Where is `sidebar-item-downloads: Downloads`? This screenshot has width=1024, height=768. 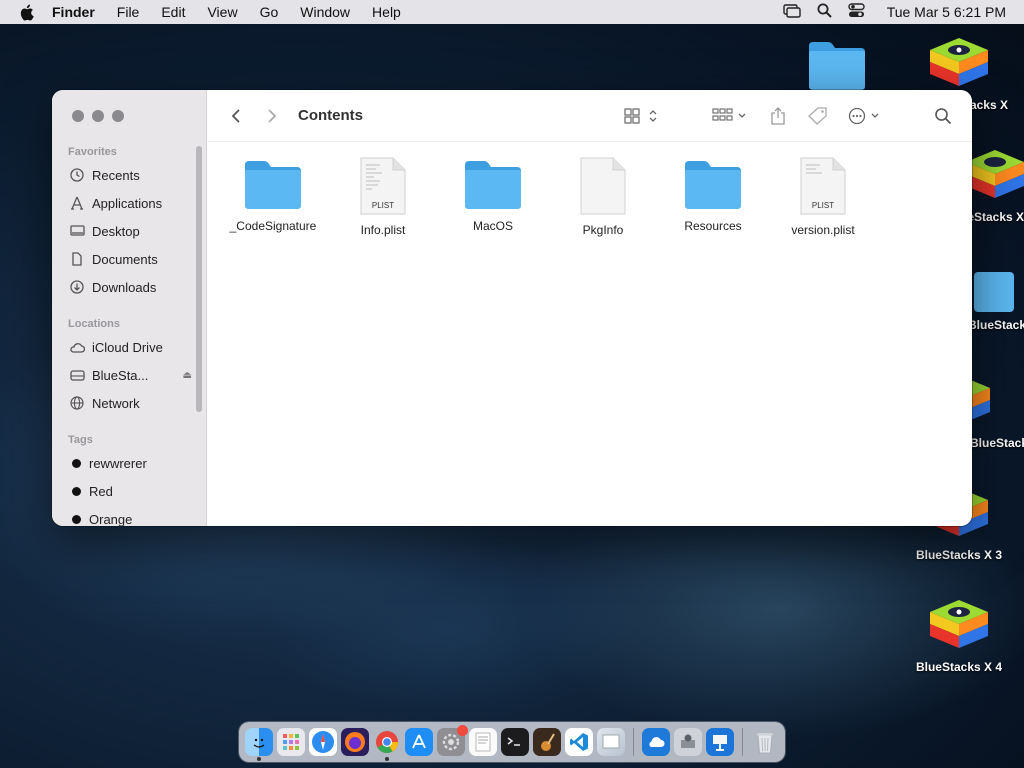
sidebar-item-downloads: Downloads is located at coordinates (130, 287).